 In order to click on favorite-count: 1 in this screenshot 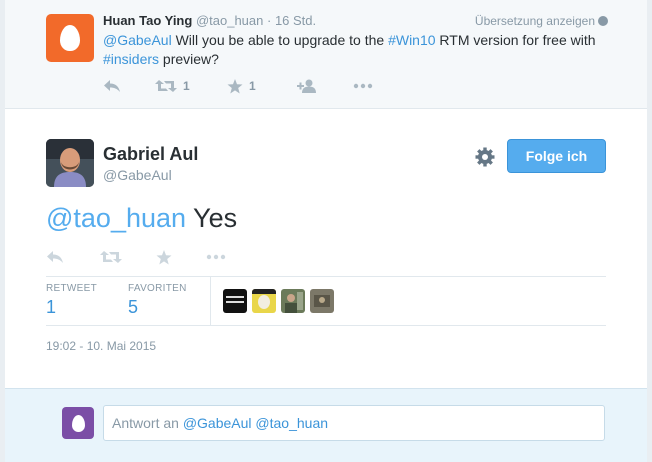, I will do `click(252, 86)`.